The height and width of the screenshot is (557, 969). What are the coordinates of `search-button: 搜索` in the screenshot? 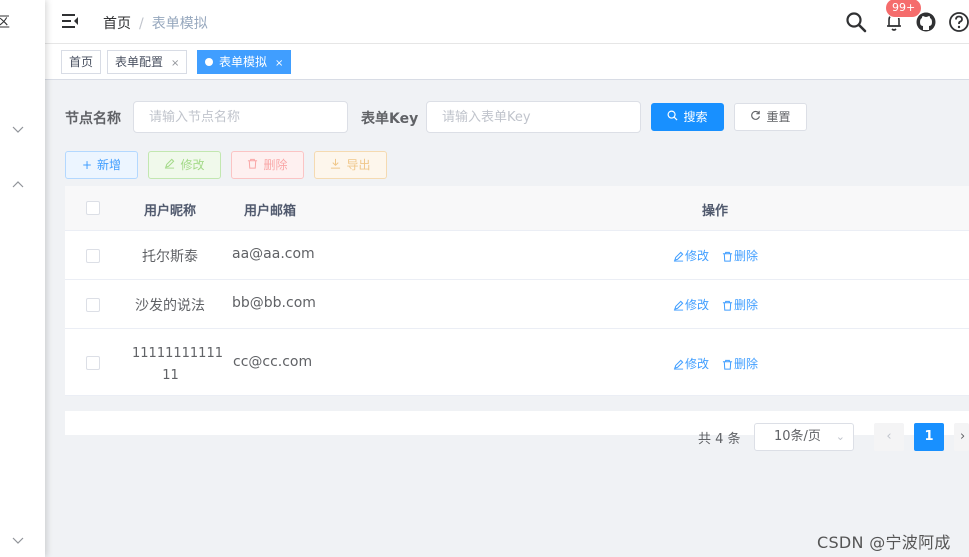 It's located at (687, 117).